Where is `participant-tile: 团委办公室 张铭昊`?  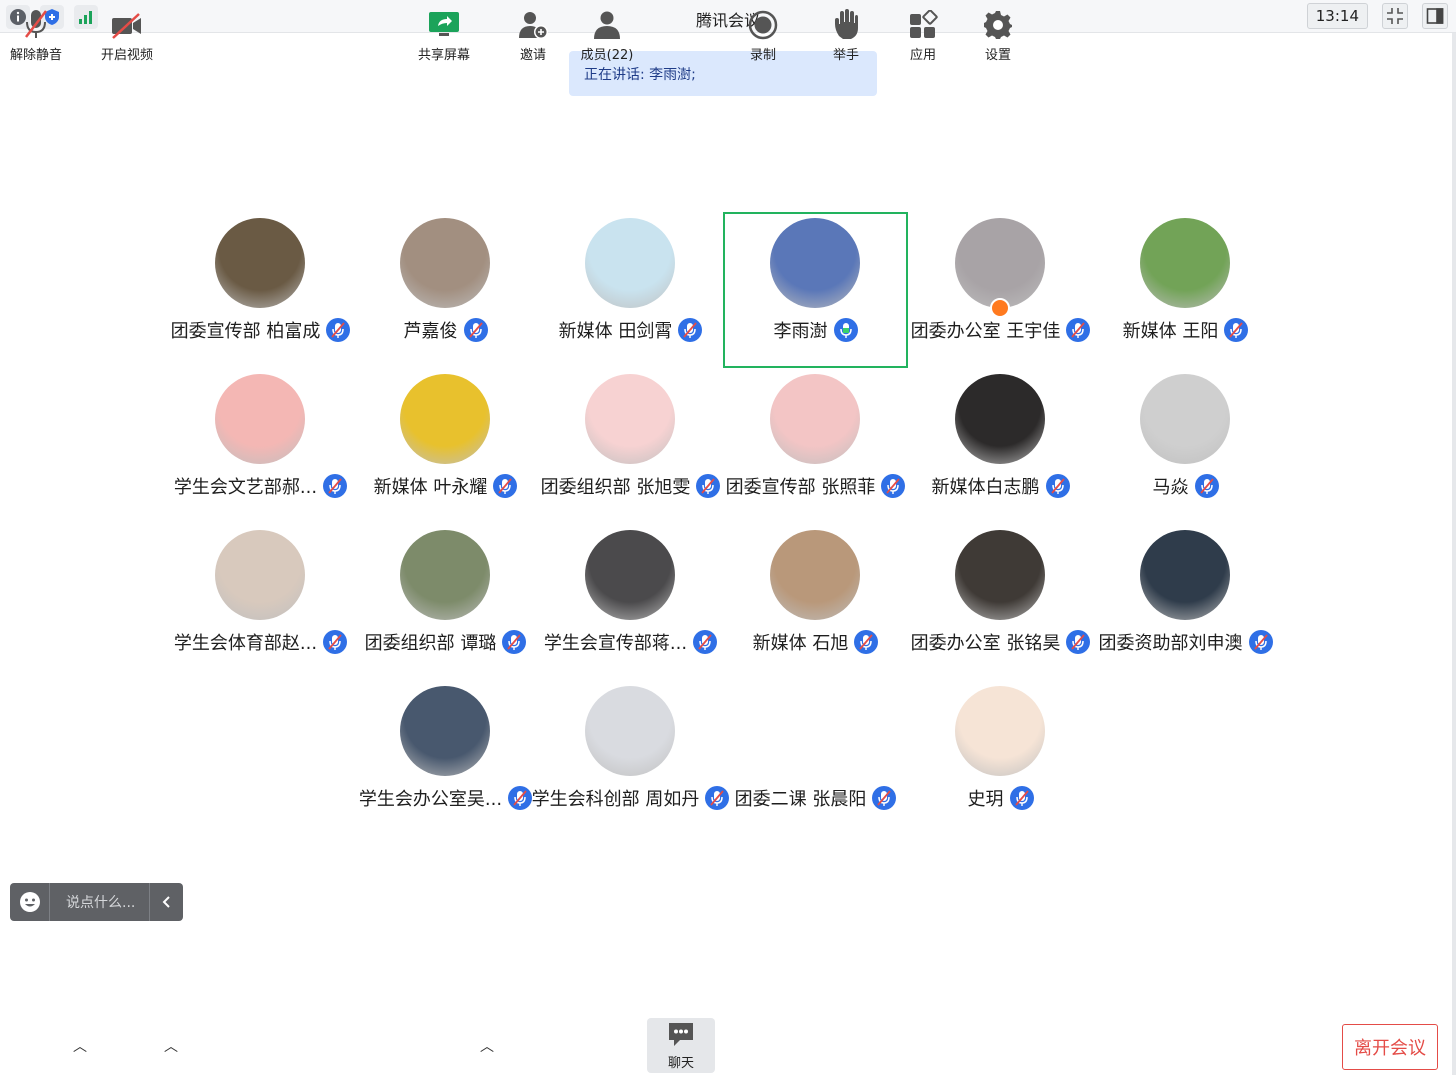 participant-tile: 团委办公室 张铭昊 is located at coordinates (1000, 602).